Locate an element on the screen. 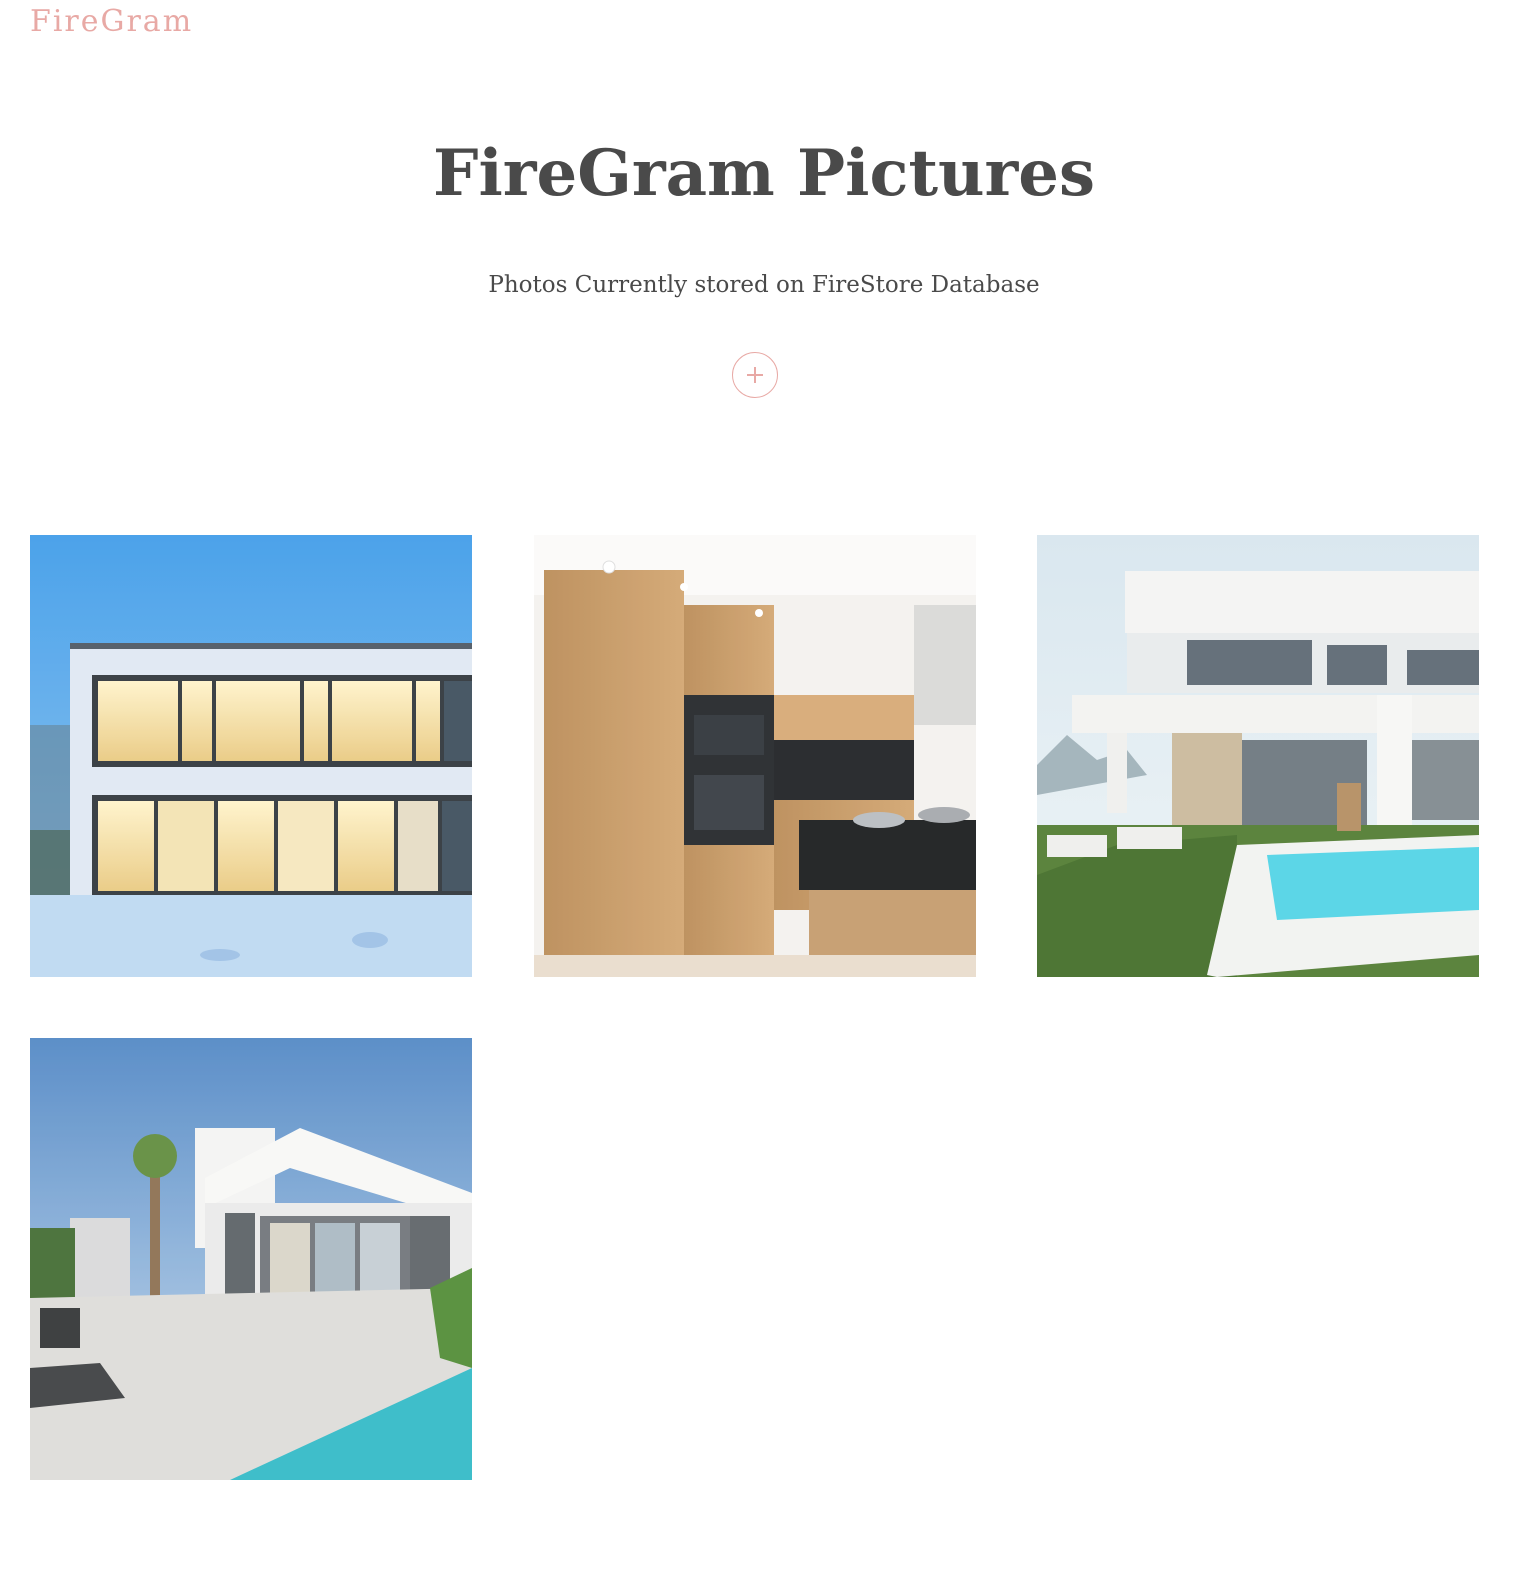 This screenshot has height=1585, width=1528. gallery-image-villa-pool is located at coordinates (1258, 756).